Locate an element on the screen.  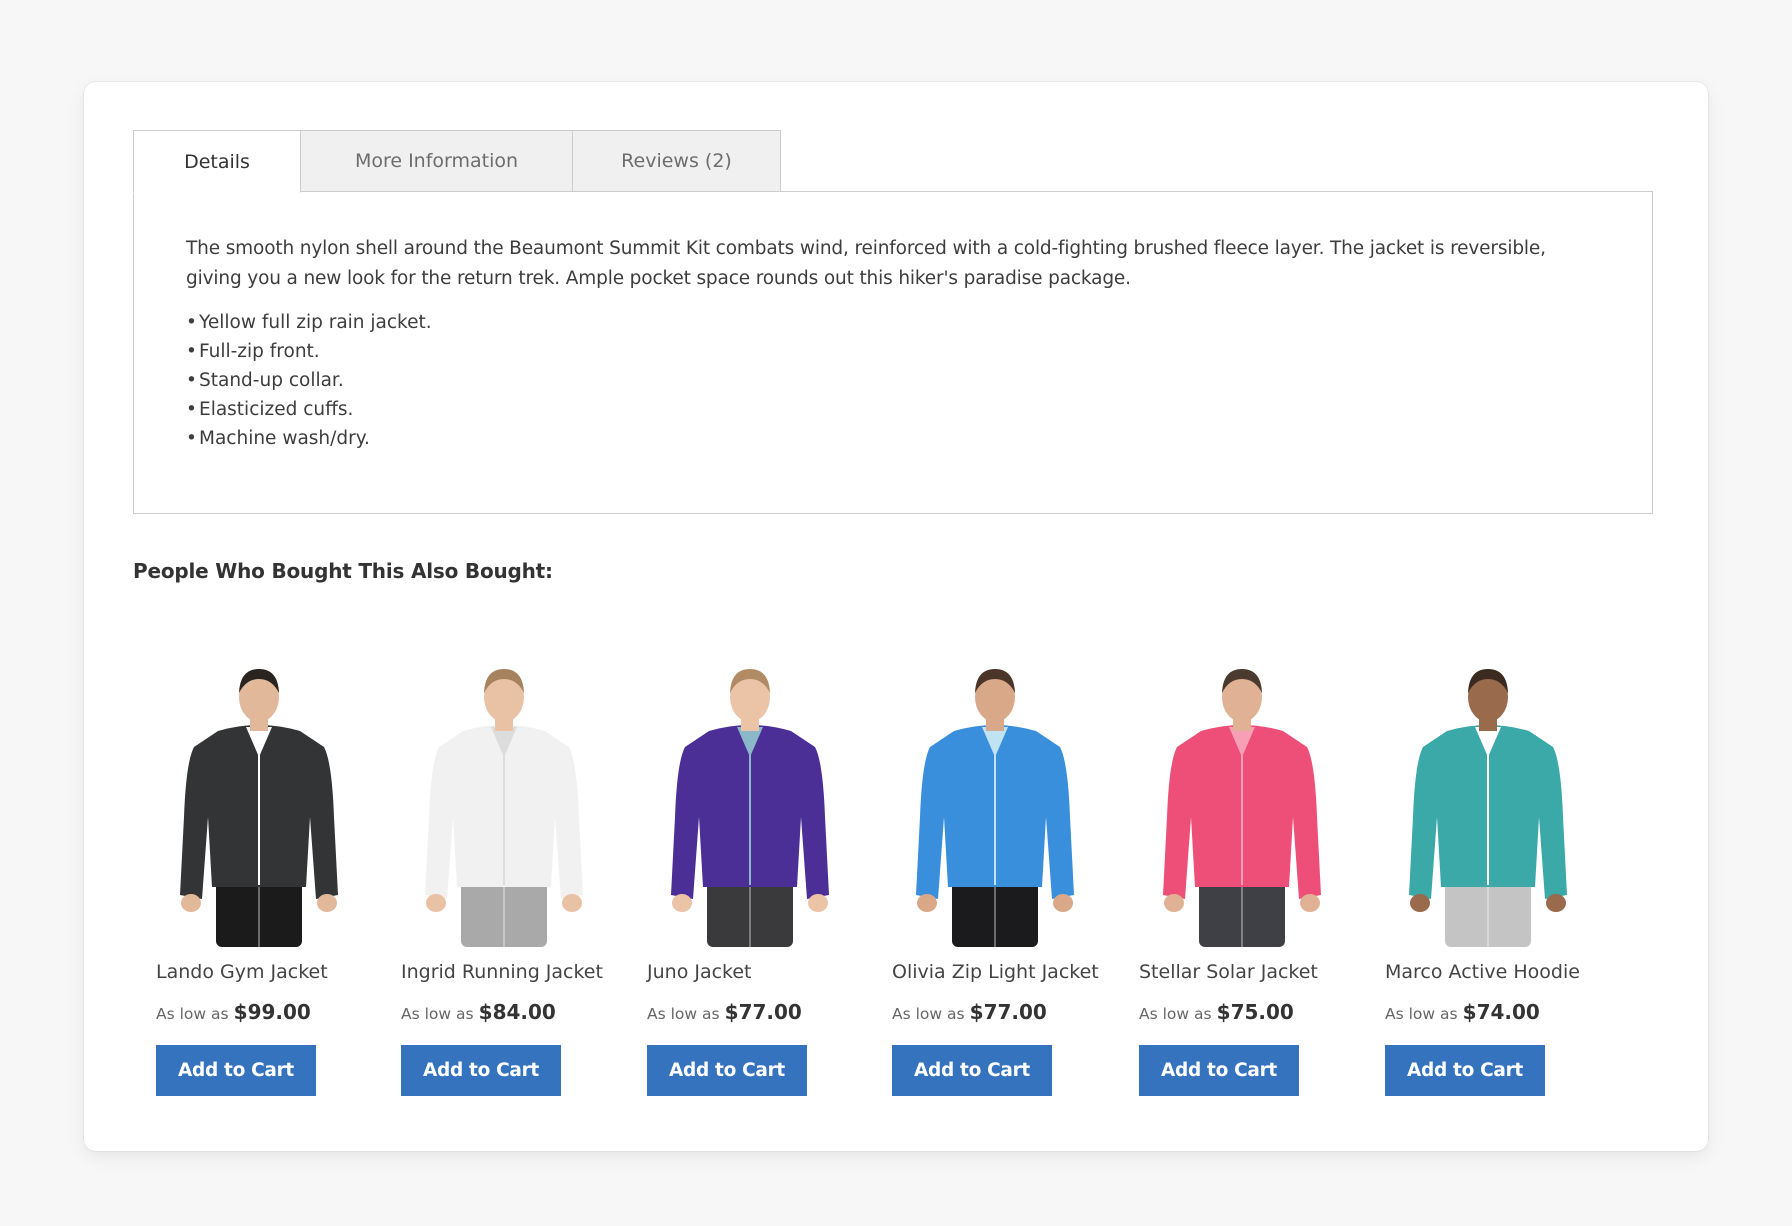
price-value: $75.00 is located at coordinates (1255, 1012).